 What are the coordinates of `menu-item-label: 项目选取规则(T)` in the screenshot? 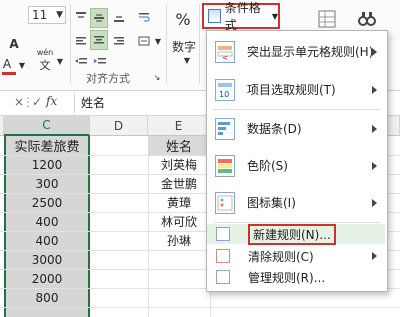 It's located at (291, 90).